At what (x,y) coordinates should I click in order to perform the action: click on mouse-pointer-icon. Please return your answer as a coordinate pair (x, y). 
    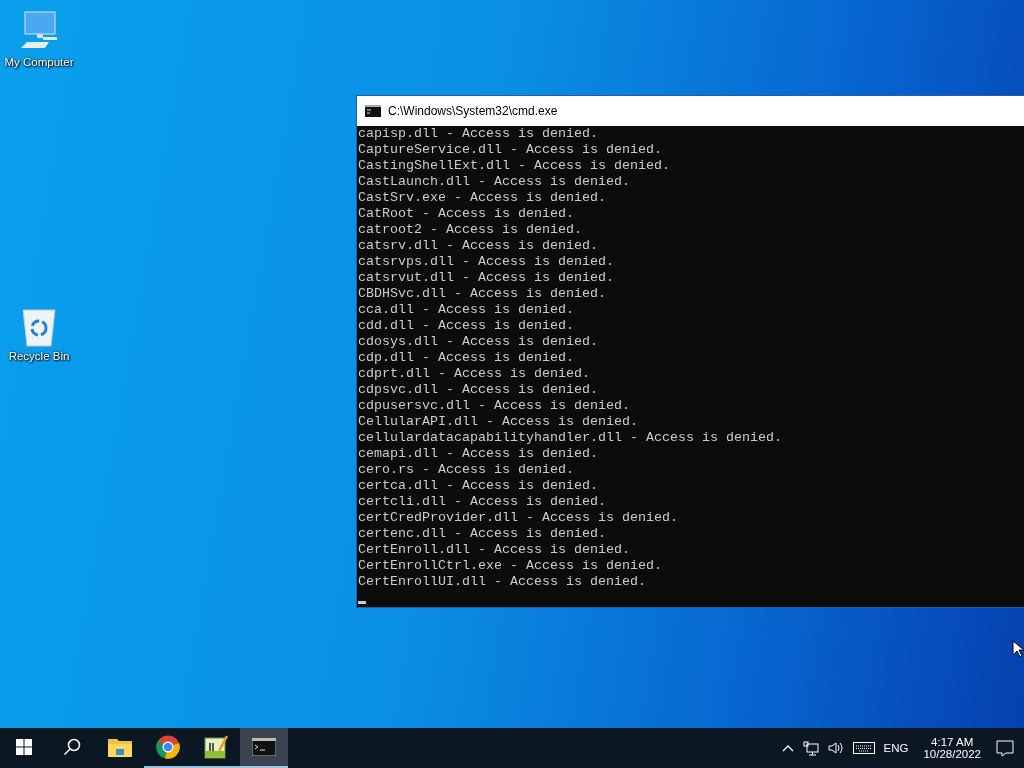
    Looking at the image, I should click on (1018, 649).